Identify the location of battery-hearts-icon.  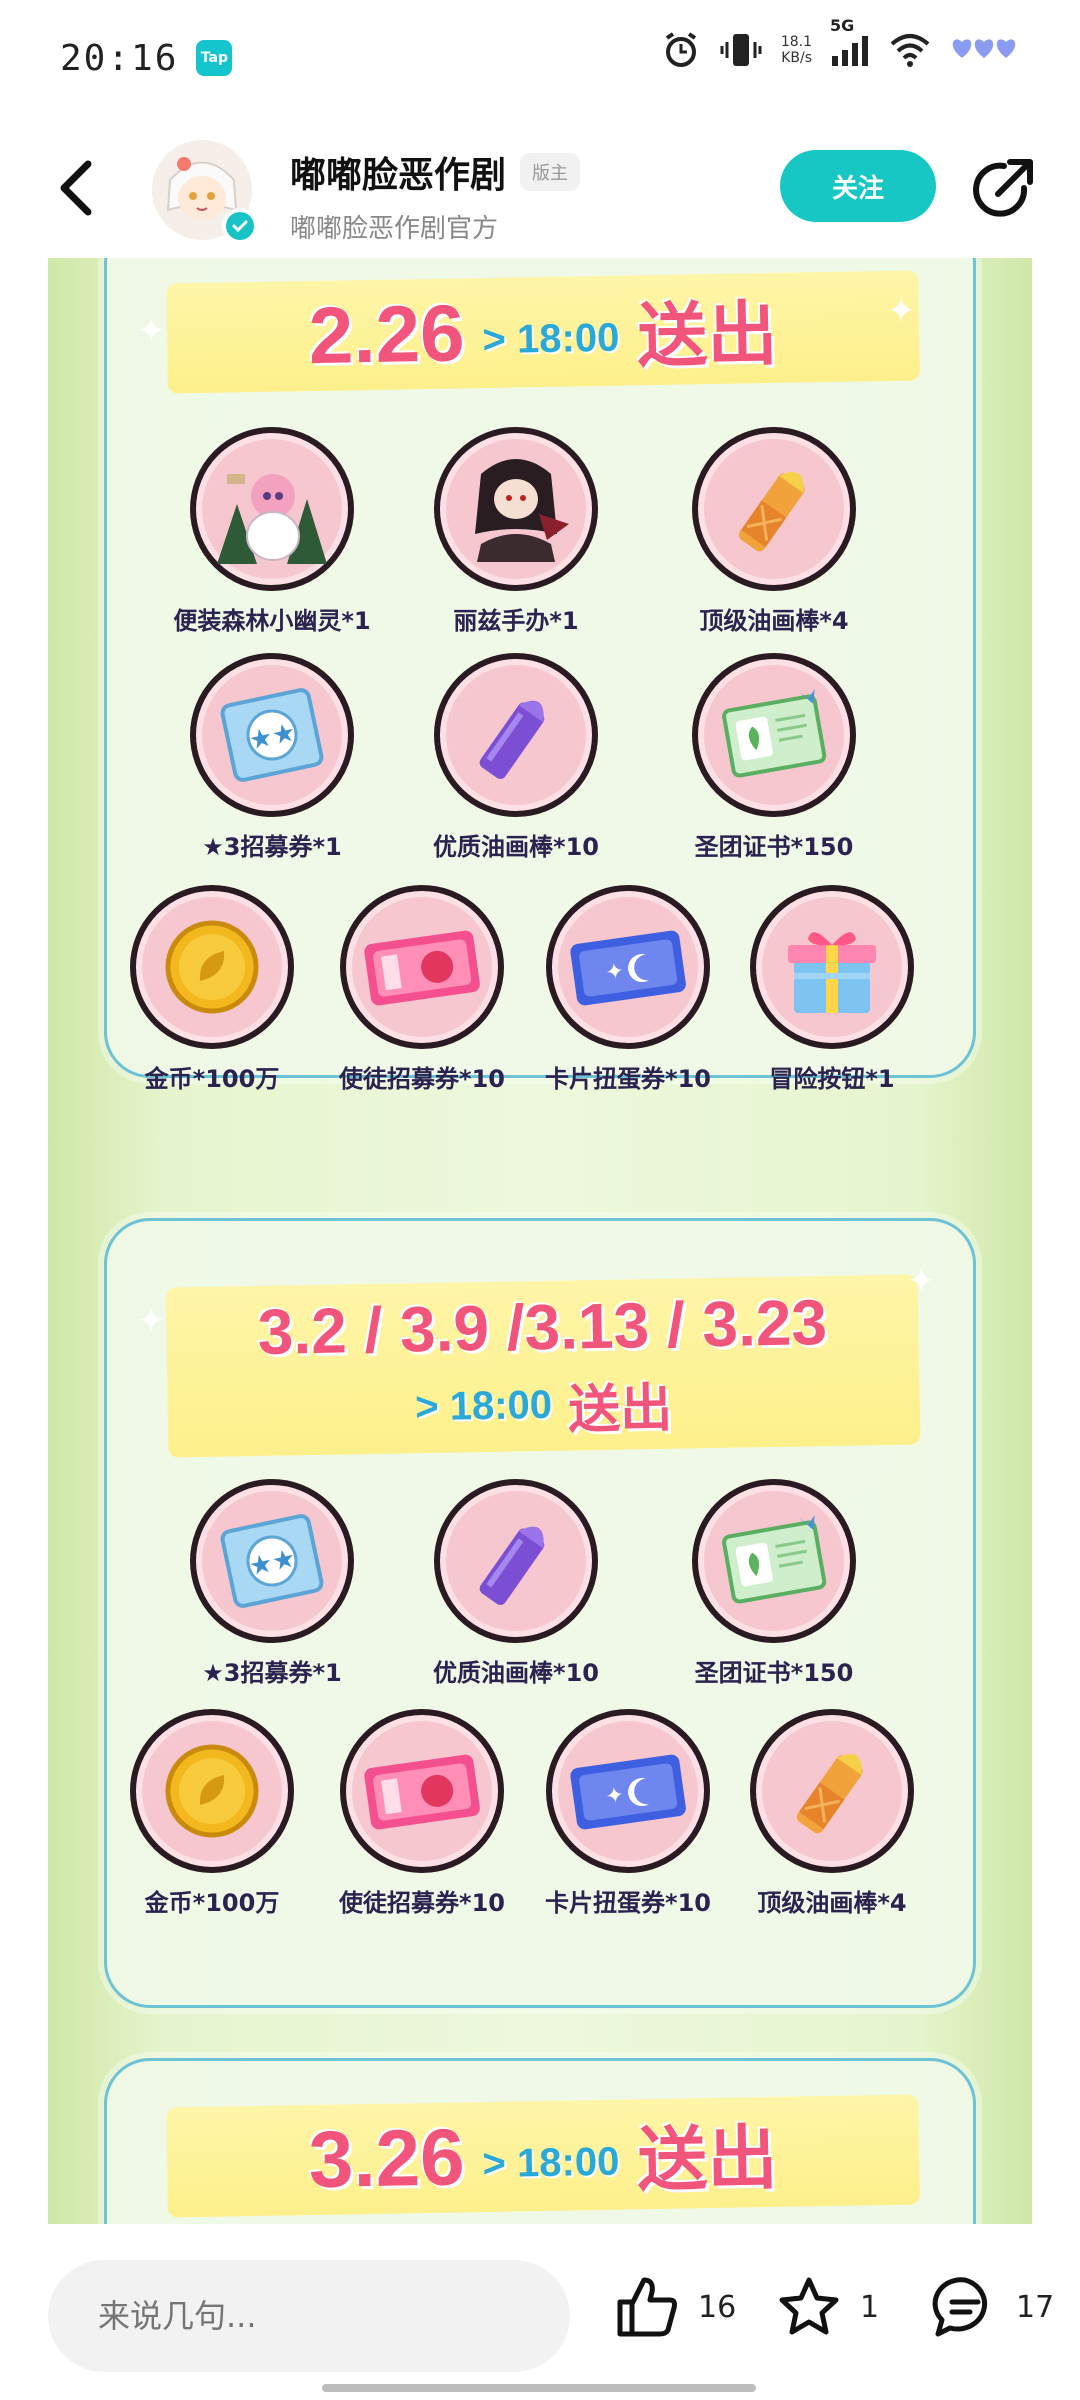
(985, 50).